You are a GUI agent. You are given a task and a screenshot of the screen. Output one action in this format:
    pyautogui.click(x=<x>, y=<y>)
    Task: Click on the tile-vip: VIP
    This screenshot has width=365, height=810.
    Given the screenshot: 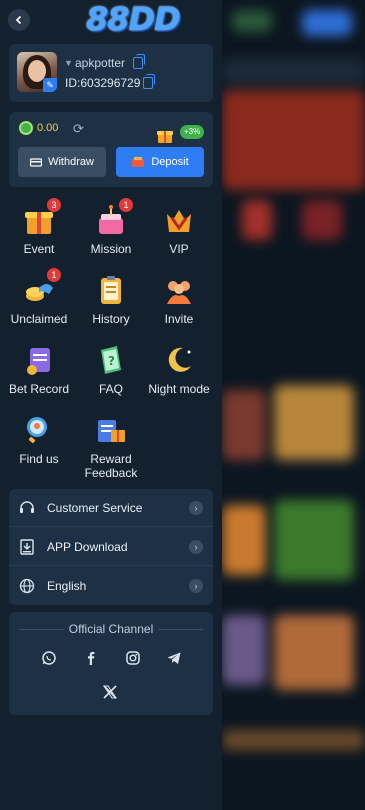 What is the action you would take?
    pyautogui.click(x=179, y=230)
    